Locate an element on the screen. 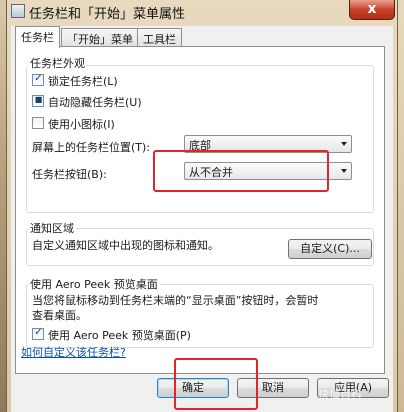 This screenshot has width=404, height=412. tab-start-menu: 「开始」菜单 is located at coordinates (100, 37).